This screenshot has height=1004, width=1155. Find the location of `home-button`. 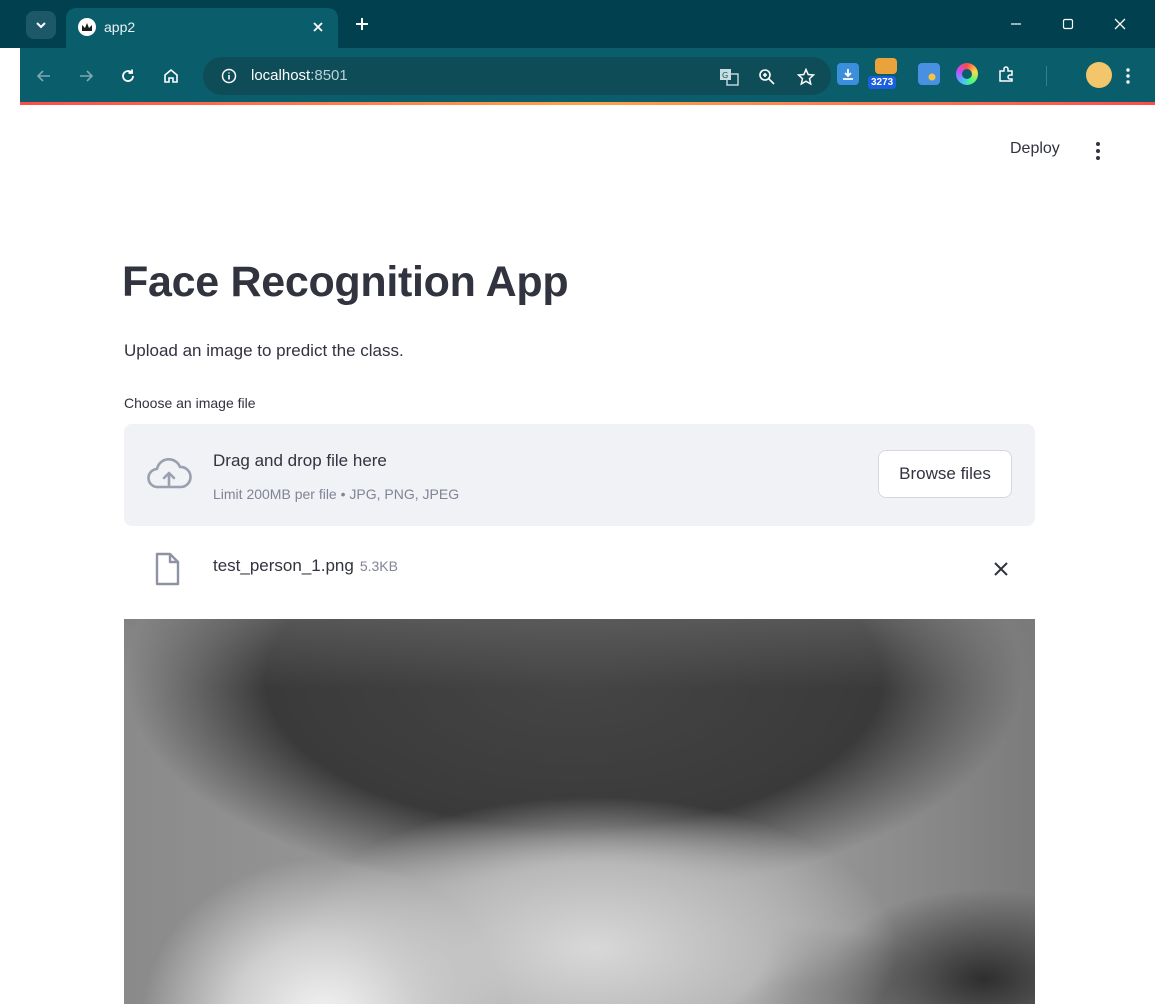

home-button is located at coordinates (171, 76).